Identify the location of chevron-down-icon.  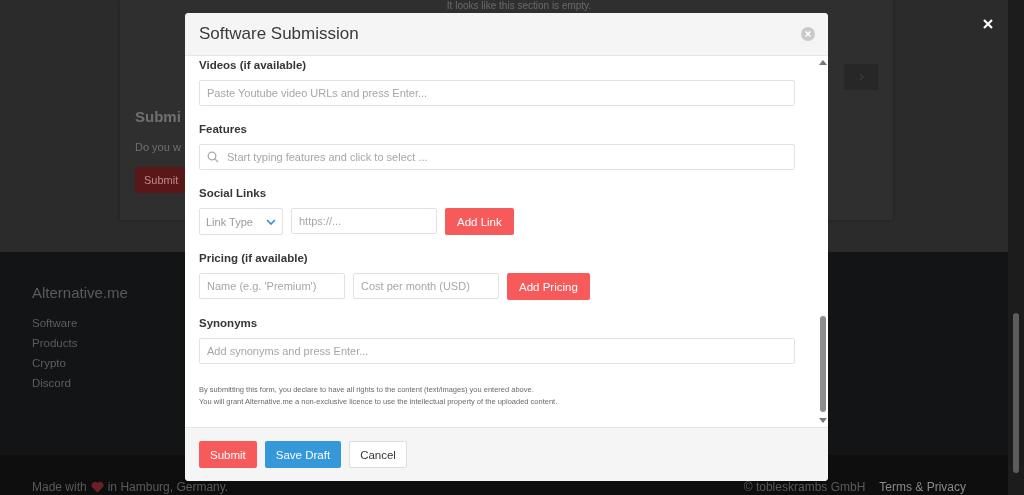
(271, 221).